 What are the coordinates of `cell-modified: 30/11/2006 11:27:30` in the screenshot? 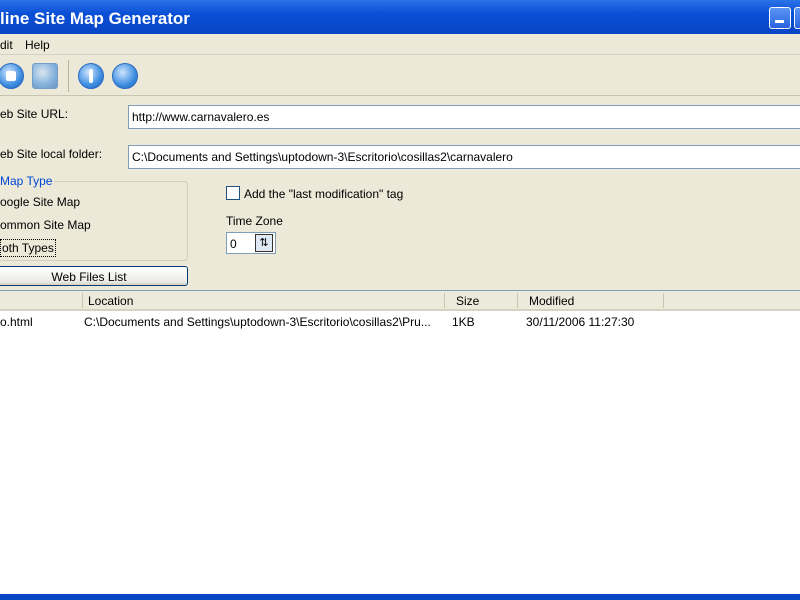 It's located at (580, 322).